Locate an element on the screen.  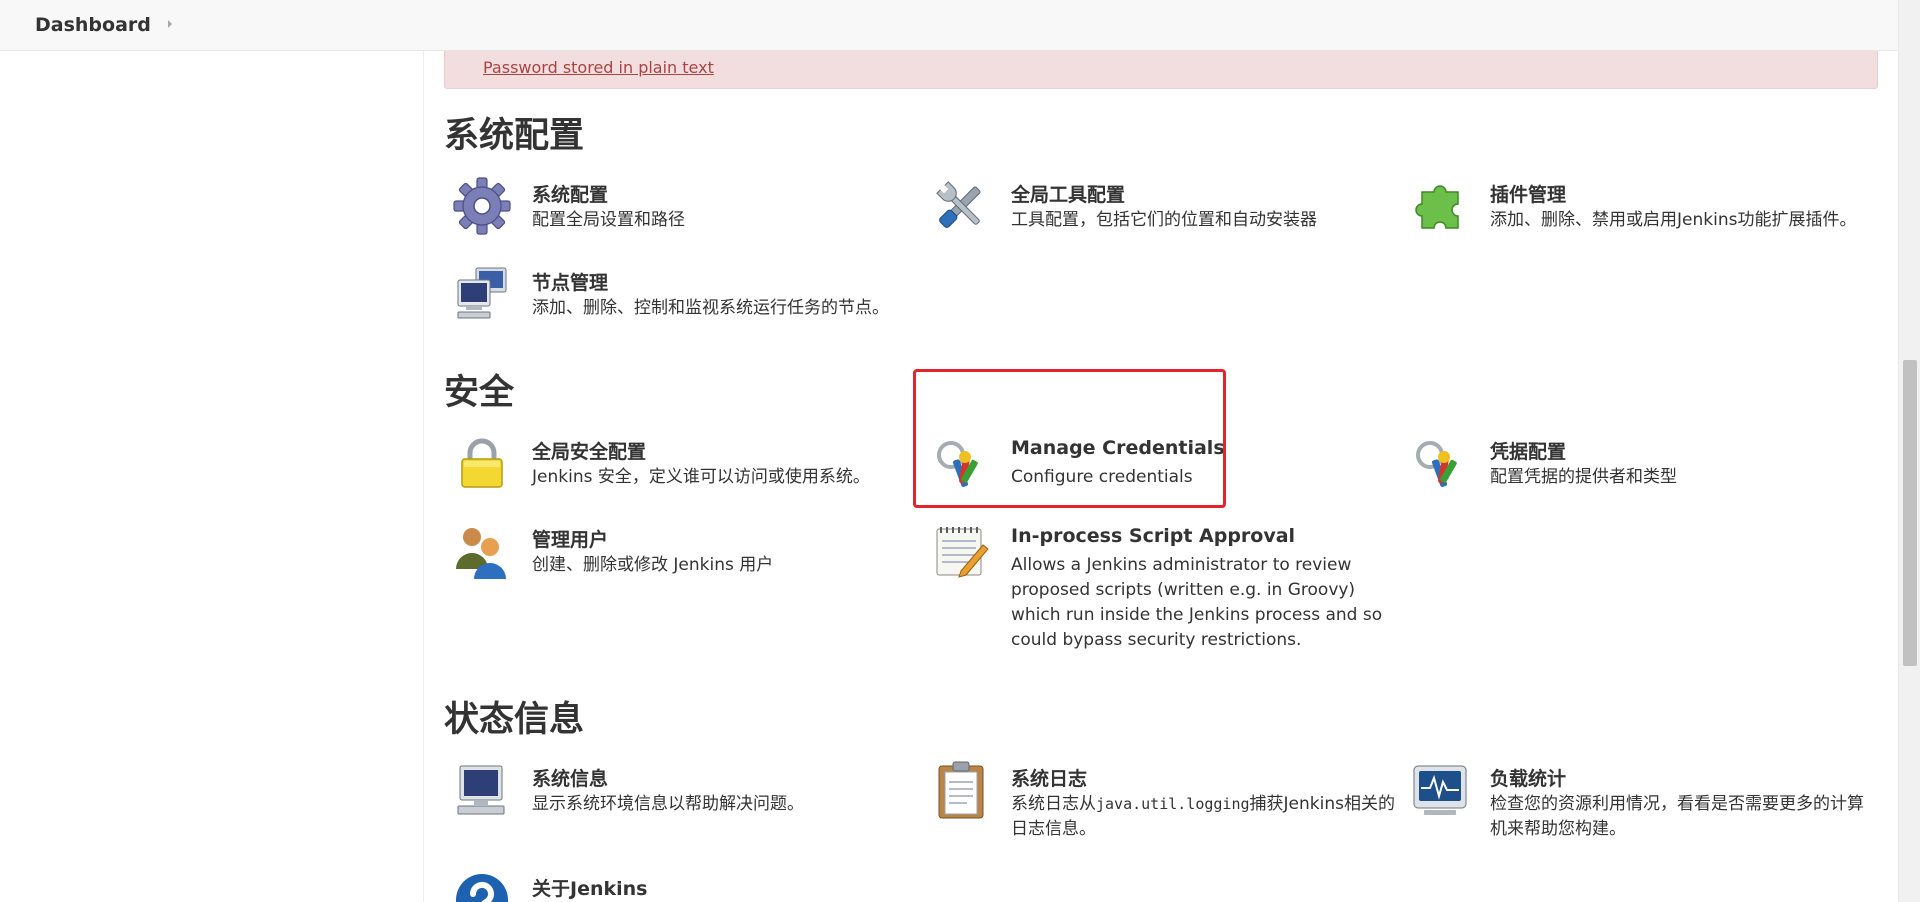
chevron-right-icon is located at coordinates (170, 24).